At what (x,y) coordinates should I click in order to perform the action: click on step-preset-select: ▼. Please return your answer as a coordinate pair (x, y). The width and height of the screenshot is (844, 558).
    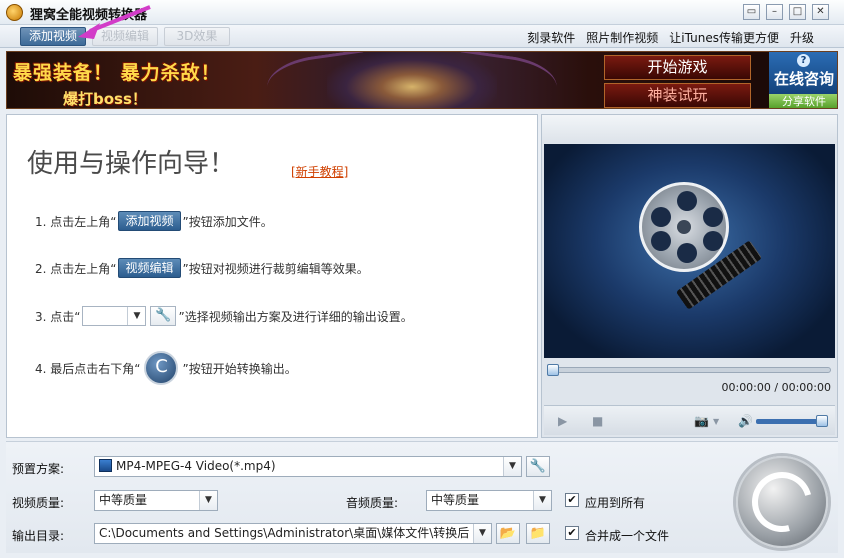
    Looking at the image, I should click on (114, 316).